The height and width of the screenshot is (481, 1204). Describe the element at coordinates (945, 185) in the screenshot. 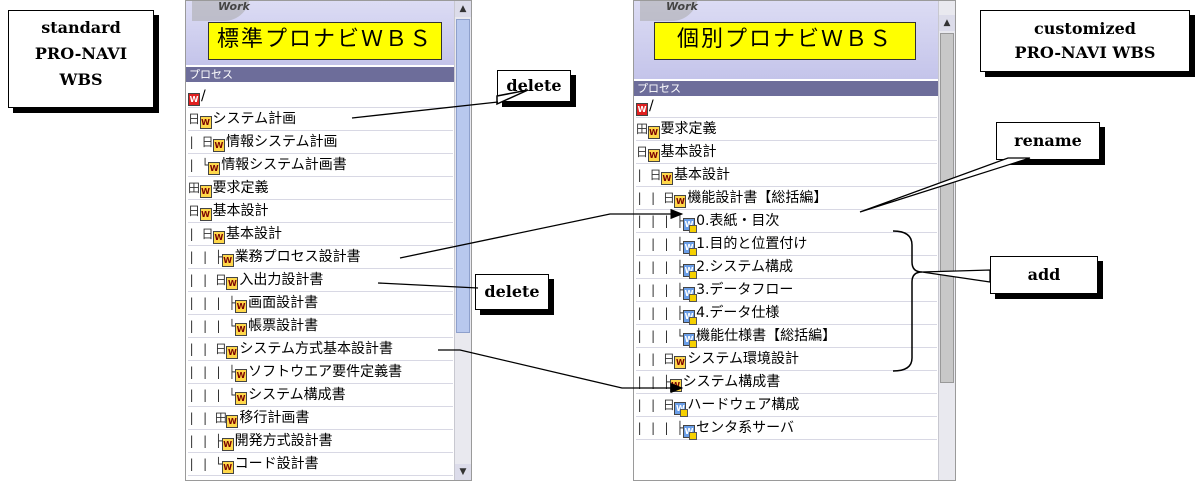

I see `rename-pointer` at that location.